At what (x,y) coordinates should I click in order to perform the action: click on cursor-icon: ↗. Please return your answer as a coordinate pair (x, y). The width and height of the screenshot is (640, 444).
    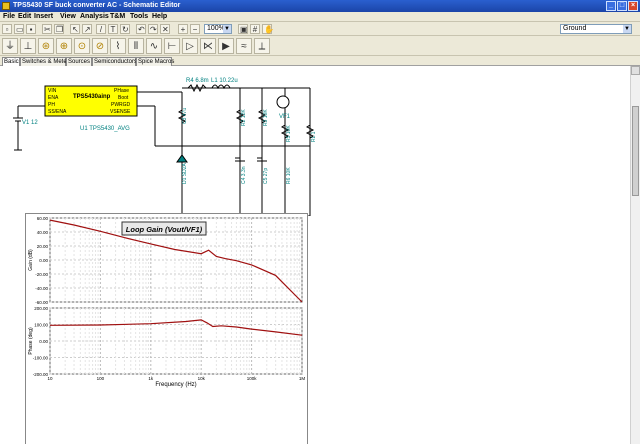
    Looking at the image, I should click on (87, 29).